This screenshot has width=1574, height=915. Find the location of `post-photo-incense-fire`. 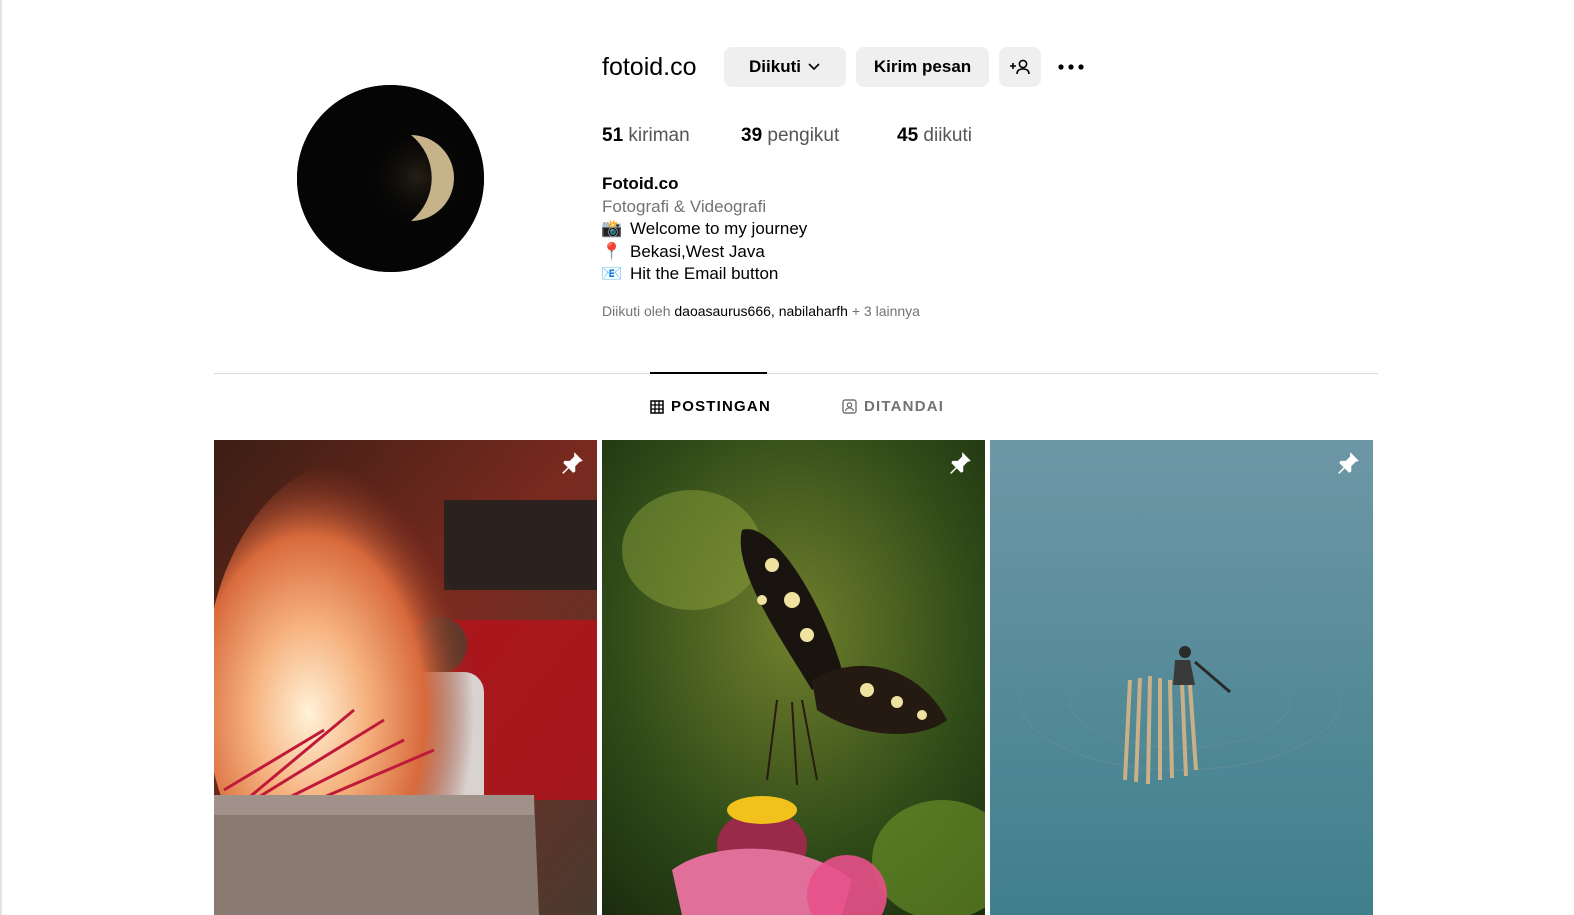

post-photo-incense-fire is located at coordinates (405, 677).